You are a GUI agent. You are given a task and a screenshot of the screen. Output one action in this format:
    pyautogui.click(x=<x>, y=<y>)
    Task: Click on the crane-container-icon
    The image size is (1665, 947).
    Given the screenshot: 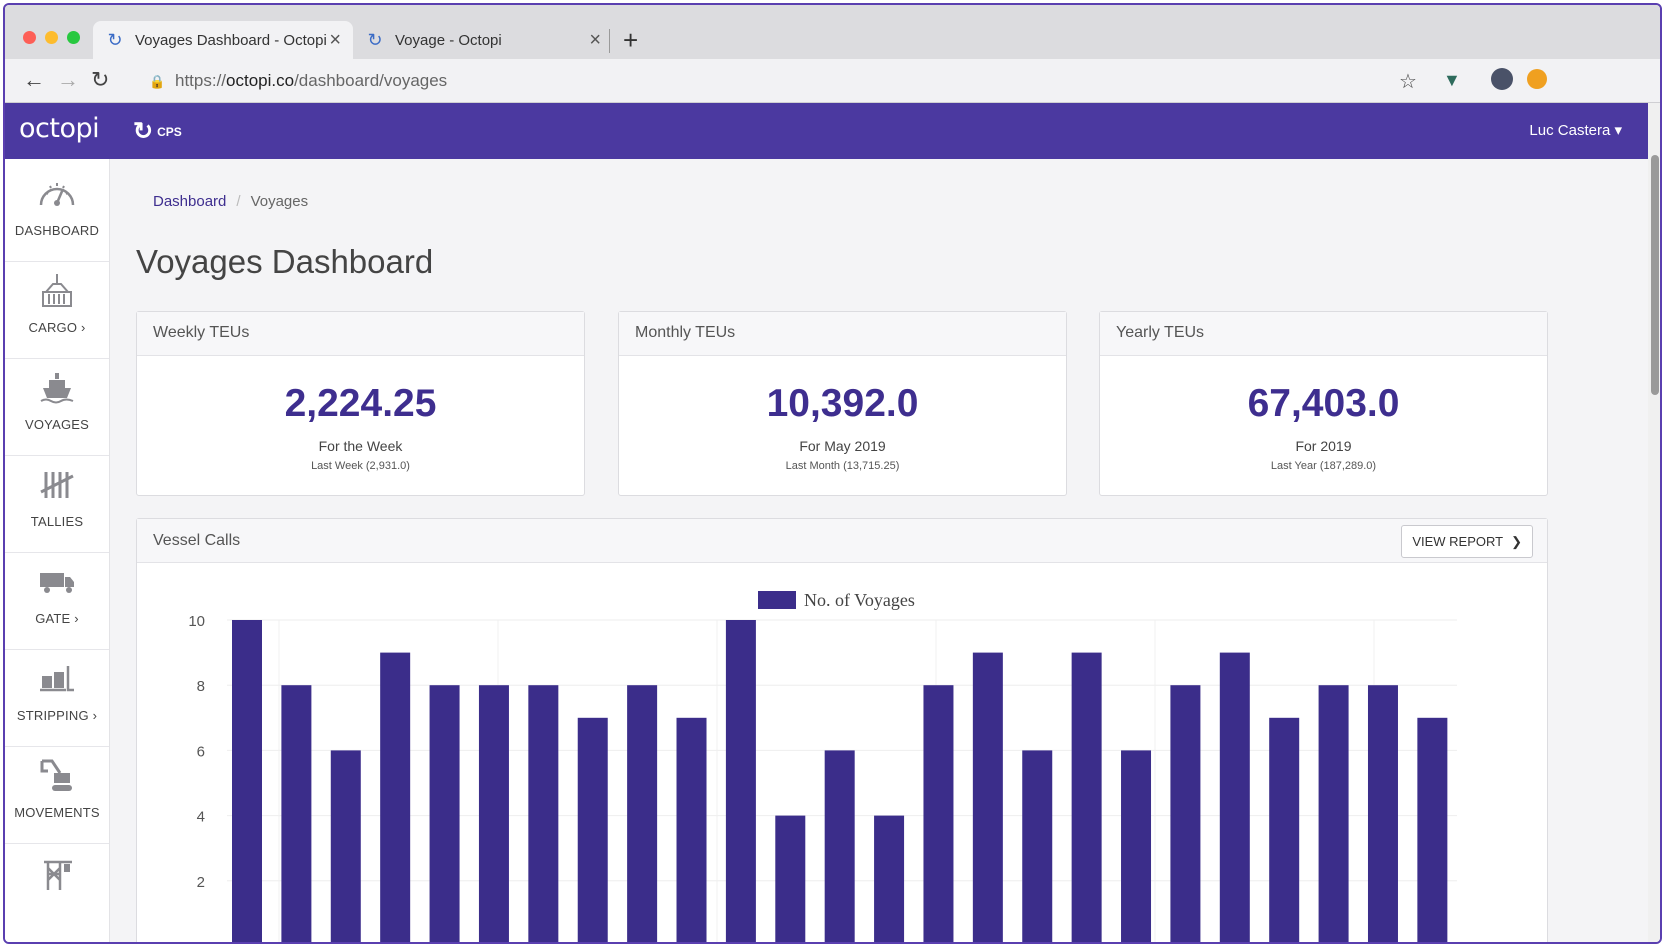 What is the action you would take?
    pyautogui.click(x=57, y=290)
    